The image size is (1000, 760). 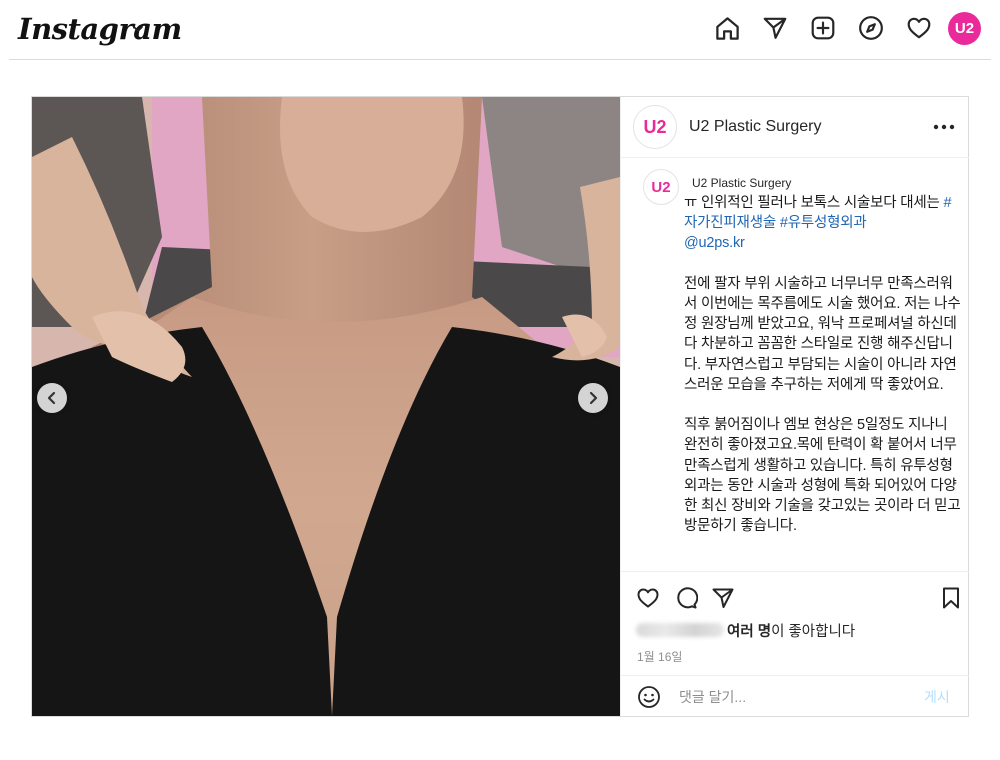 I want to click on post-date: 1월 16일, so click(x=659, y=657).